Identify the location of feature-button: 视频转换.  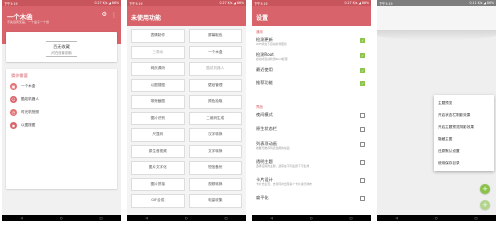
(215, 184).